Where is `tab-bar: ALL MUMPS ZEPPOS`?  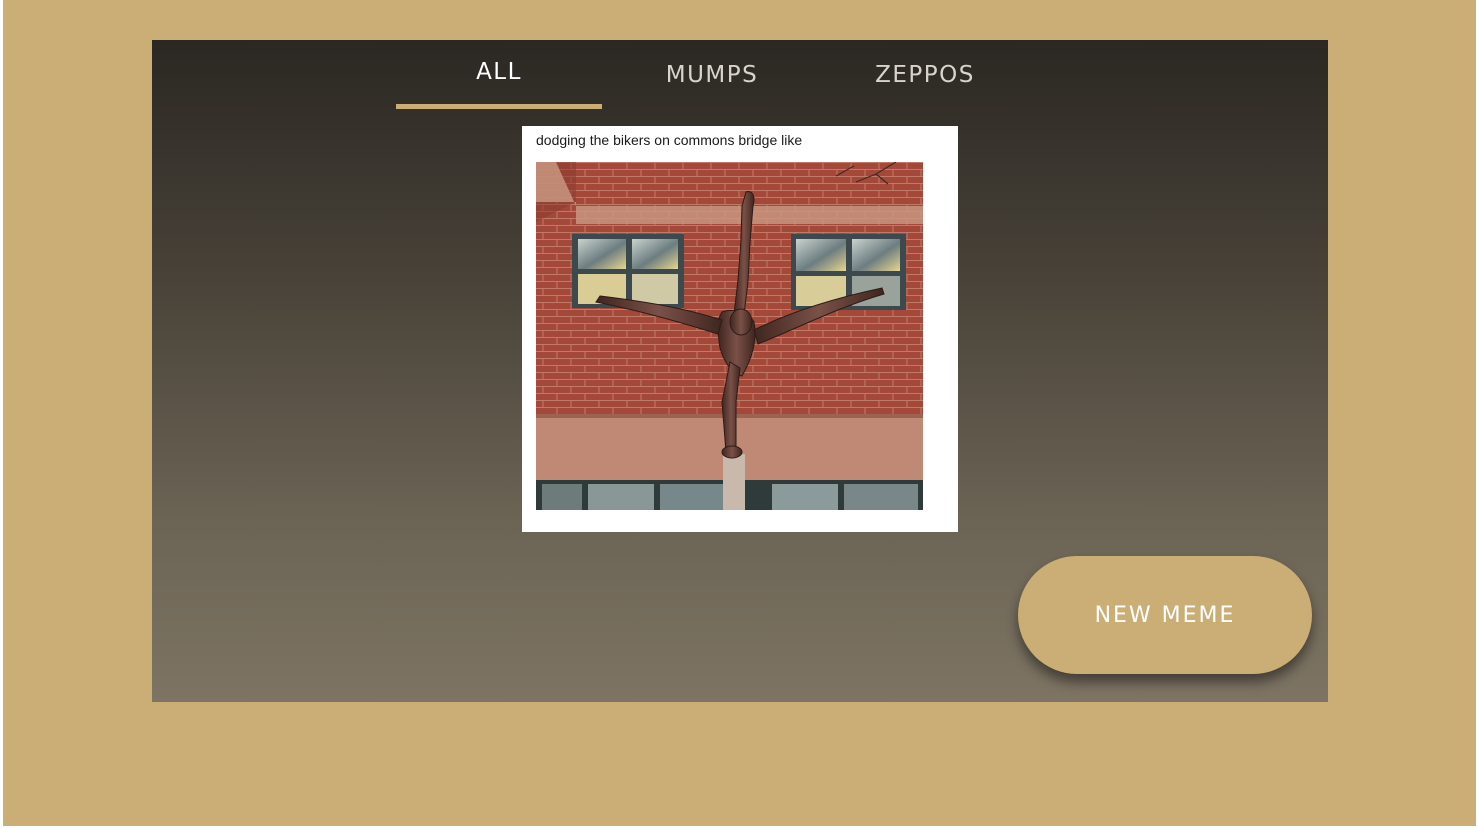
tab-bar: ALL MUMPS ZEPPOS is located at coordinates (716, 76).